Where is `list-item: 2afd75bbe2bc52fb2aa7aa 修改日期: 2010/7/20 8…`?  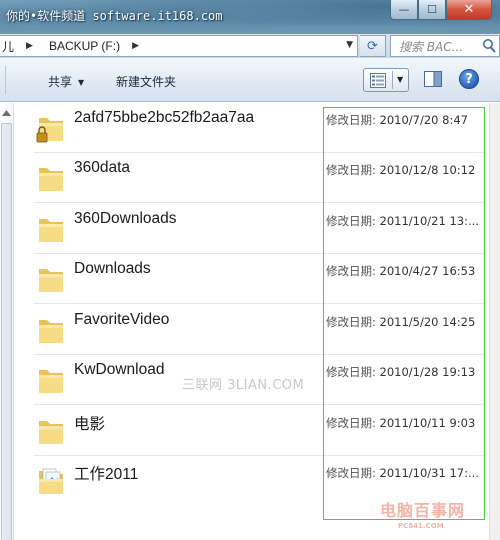 list-item: 2afd75bbe2bc52fb2aa7aa 修改日期: 2010/7/20 8… is located at coordinates (264, 128).